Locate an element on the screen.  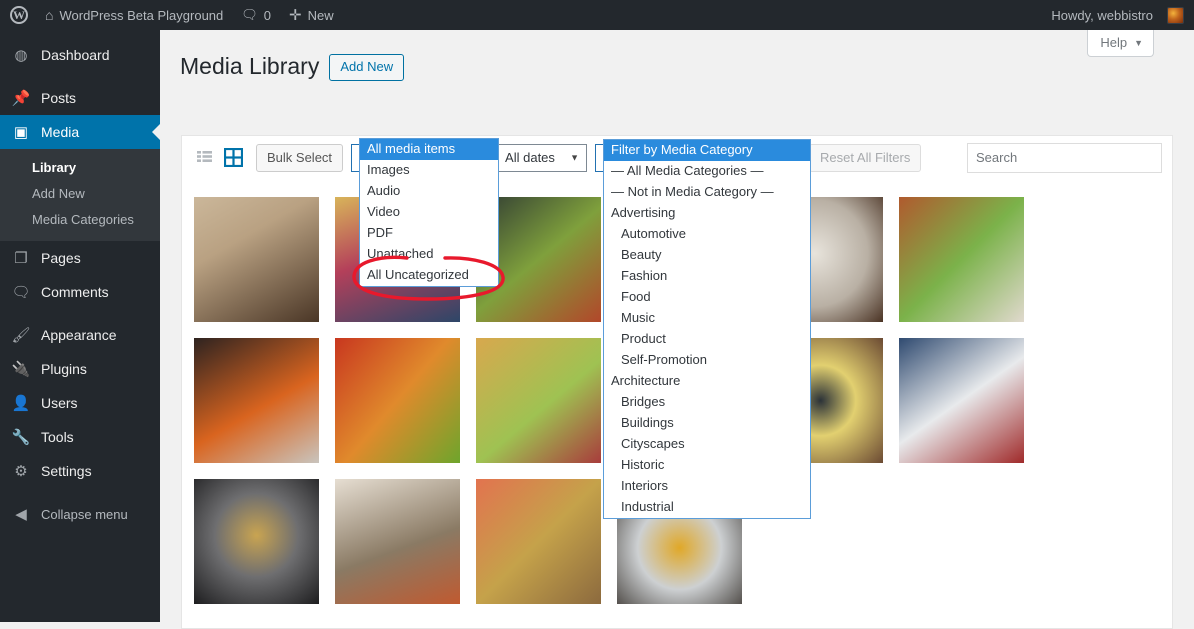
pin-icon: 📌 is located at coordinates (21, 98).